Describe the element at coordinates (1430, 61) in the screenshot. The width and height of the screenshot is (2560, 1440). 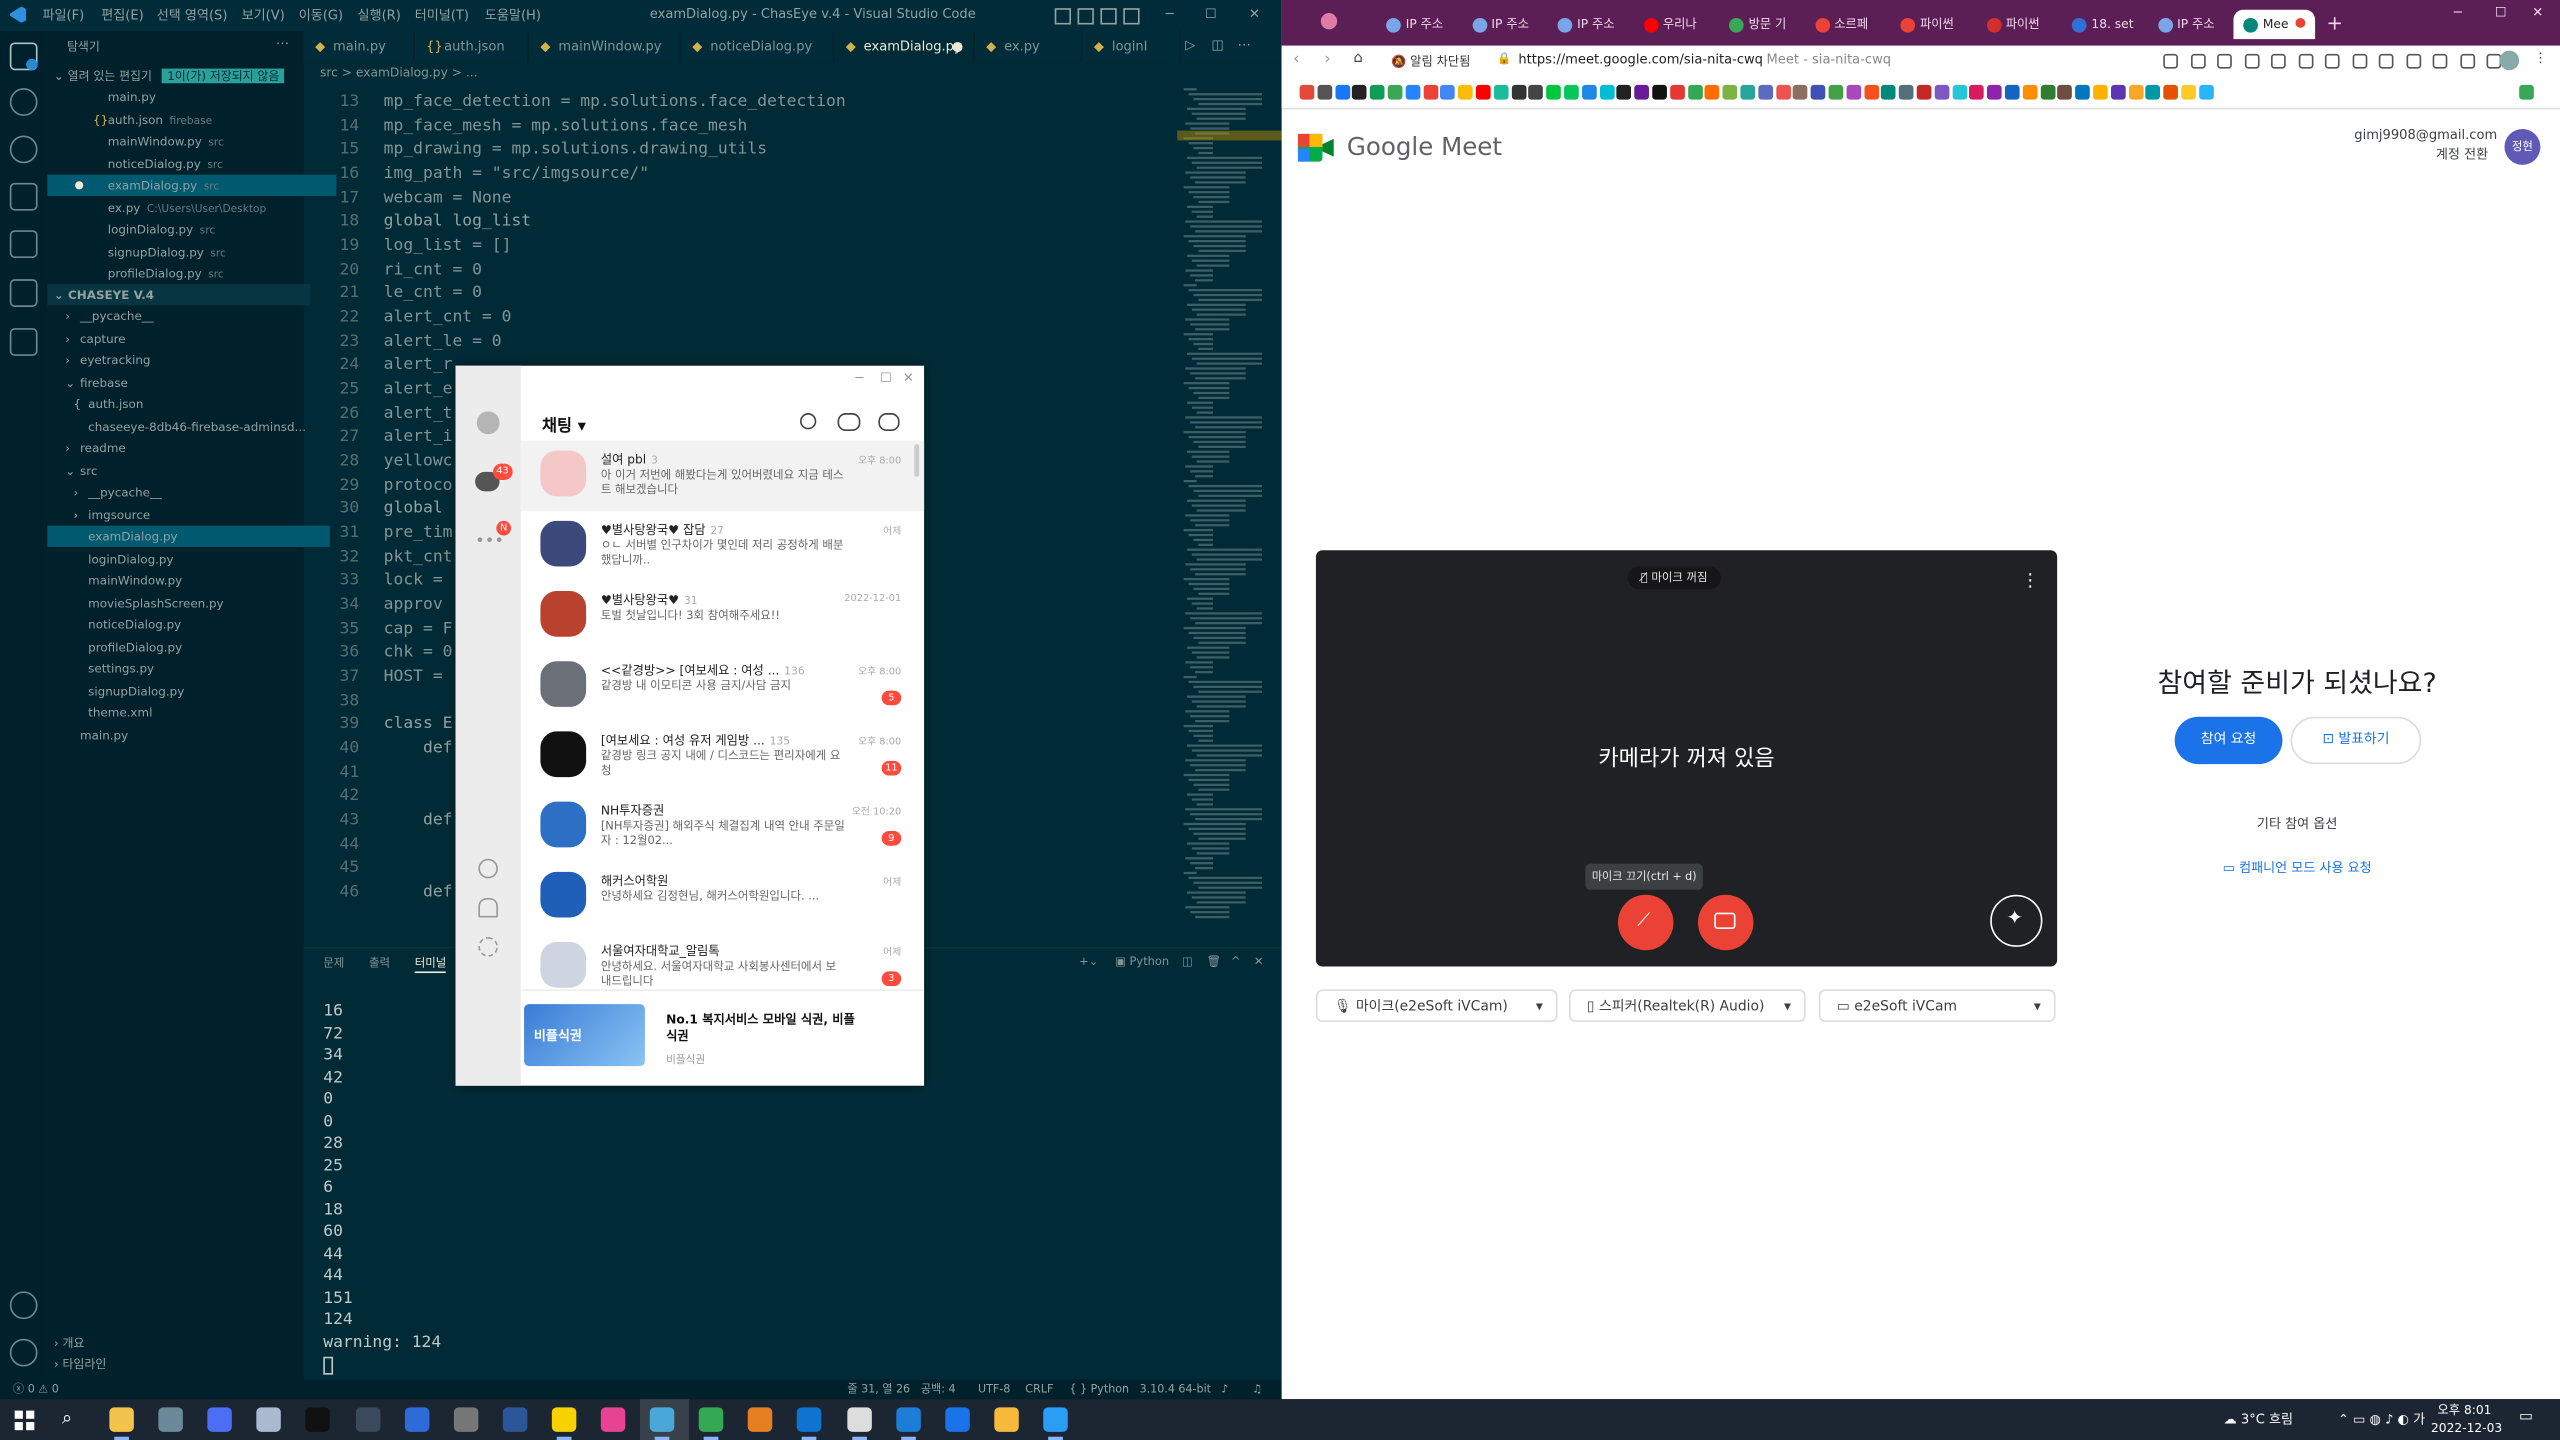
I see `notification-blocked-chip: 🔕 알림 차단됨` at that location.